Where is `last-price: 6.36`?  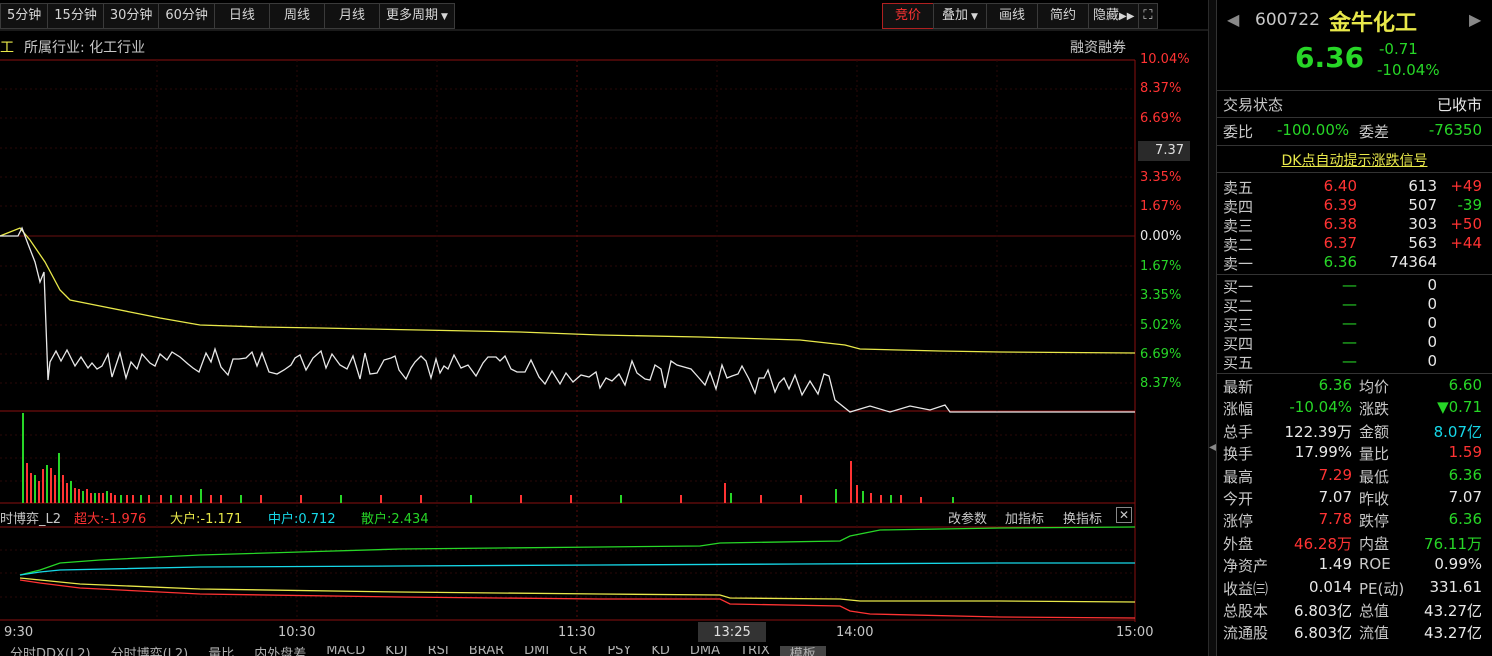 last-price: 6.36 is located at coordinates (1330, 57).